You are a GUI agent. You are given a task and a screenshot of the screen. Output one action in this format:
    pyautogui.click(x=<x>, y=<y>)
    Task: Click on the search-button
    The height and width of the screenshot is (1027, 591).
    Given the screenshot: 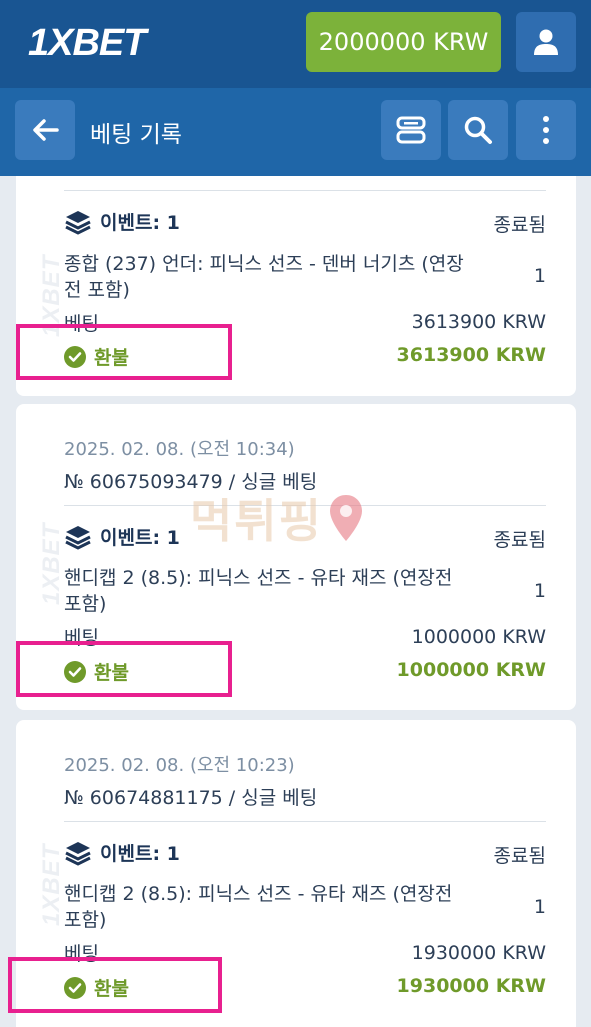 What is the action you would take?
    pyautogui.click(x=478, y=130)
    